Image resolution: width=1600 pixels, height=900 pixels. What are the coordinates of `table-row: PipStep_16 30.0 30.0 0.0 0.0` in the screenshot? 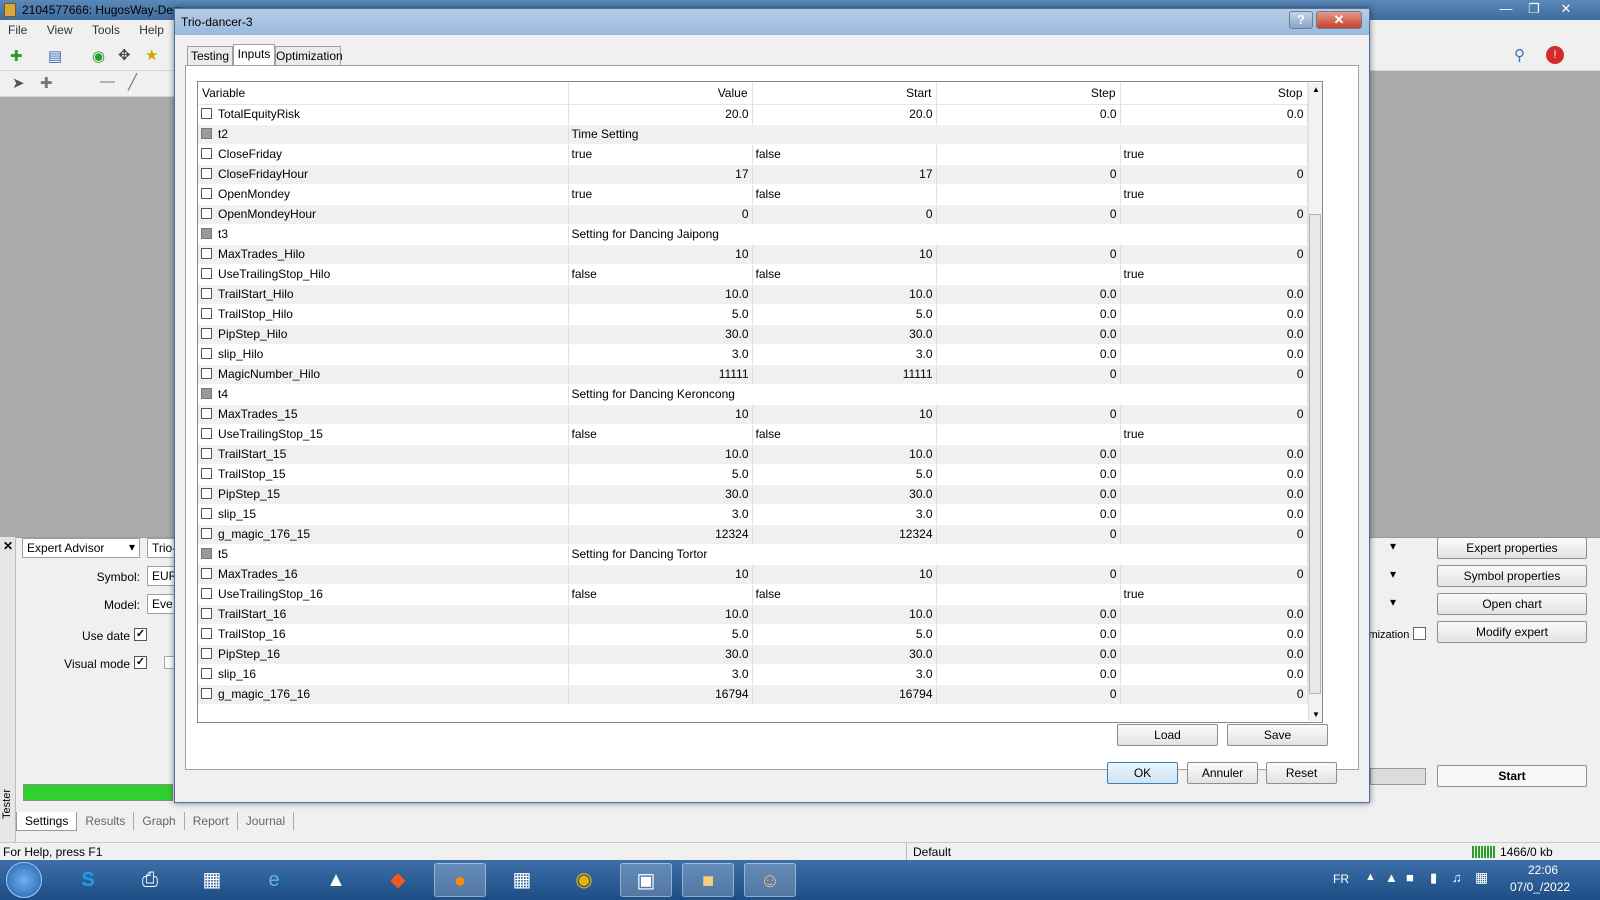 It's located at (753, 654).